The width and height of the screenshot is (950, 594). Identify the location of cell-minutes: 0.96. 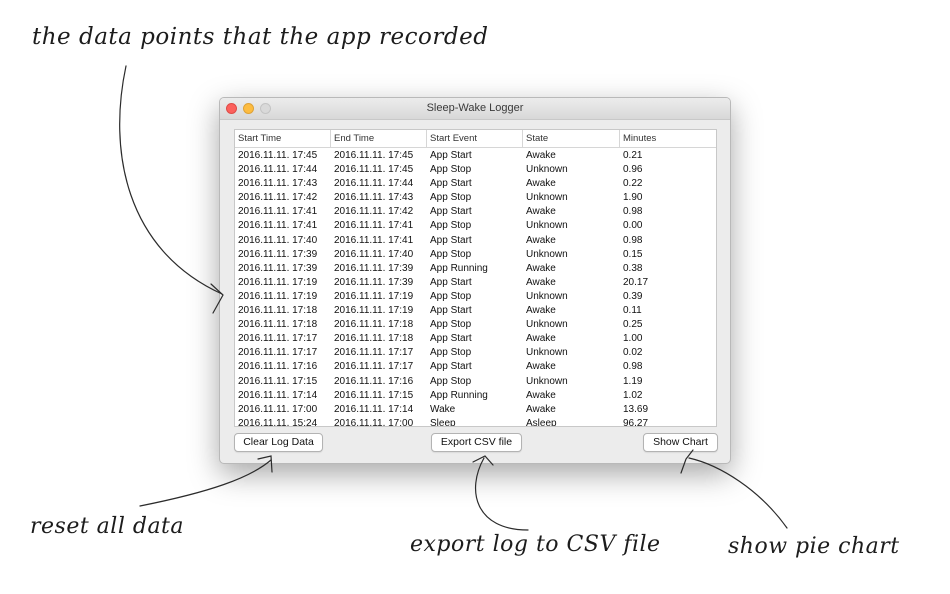
(633, 170).